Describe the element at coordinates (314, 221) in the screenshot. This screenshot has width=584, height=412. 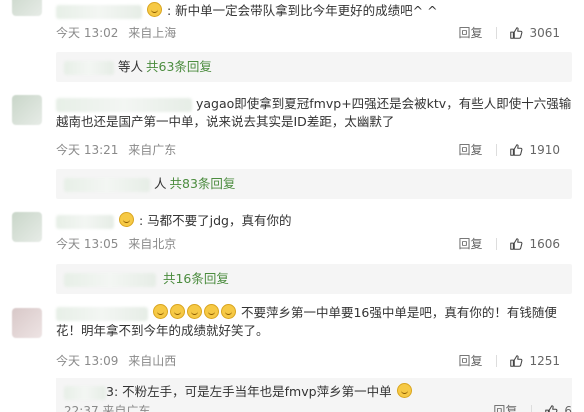
I see `comment-body: : 马都不要了jdg，真有你的` at that location.